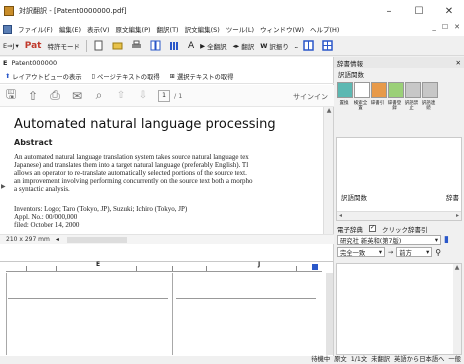 The image size is (464, 364). I want to click on document-horizontal-scrollbar, so click(96, 239).